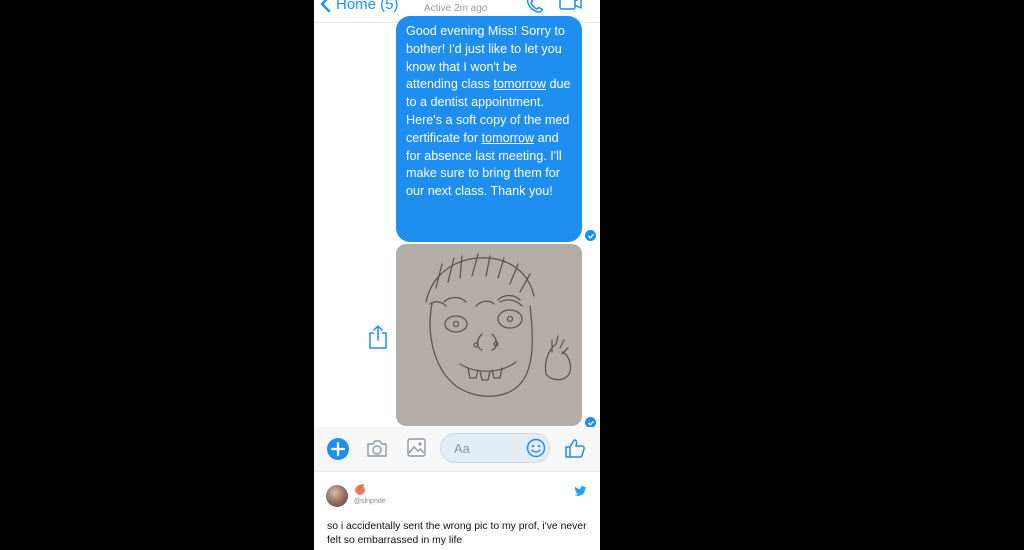 Image resolution: width=1024 pixels, height=550 pixels. I want to click on thumbs-up-icon, so click(575, 448).